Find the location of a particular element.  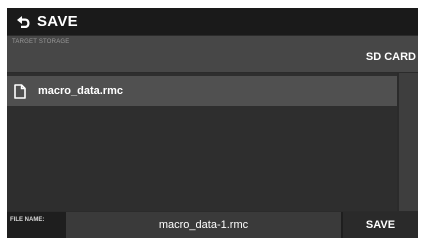

file-name-field: macro_data-1.rmc is located at coordinates (203, 225).